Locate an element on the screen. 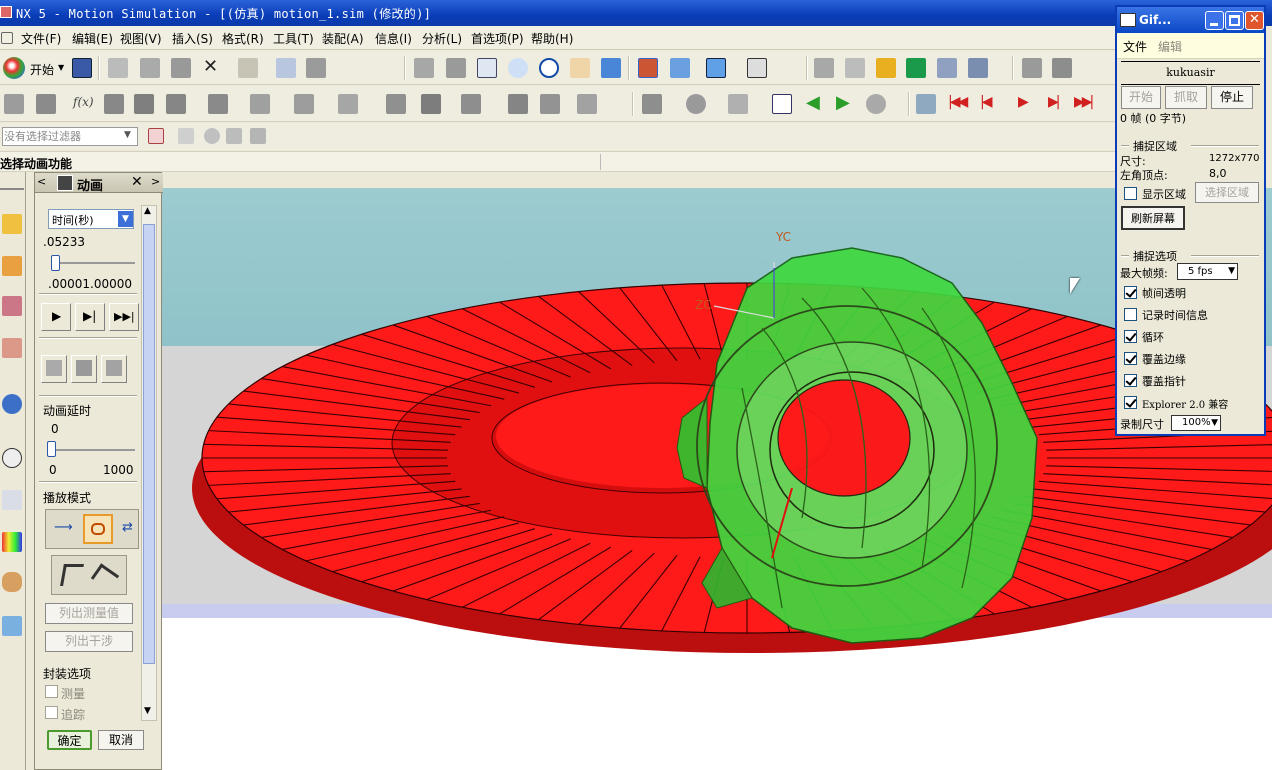  menu-format: 格式(R) is located at coordinates (243, 38).